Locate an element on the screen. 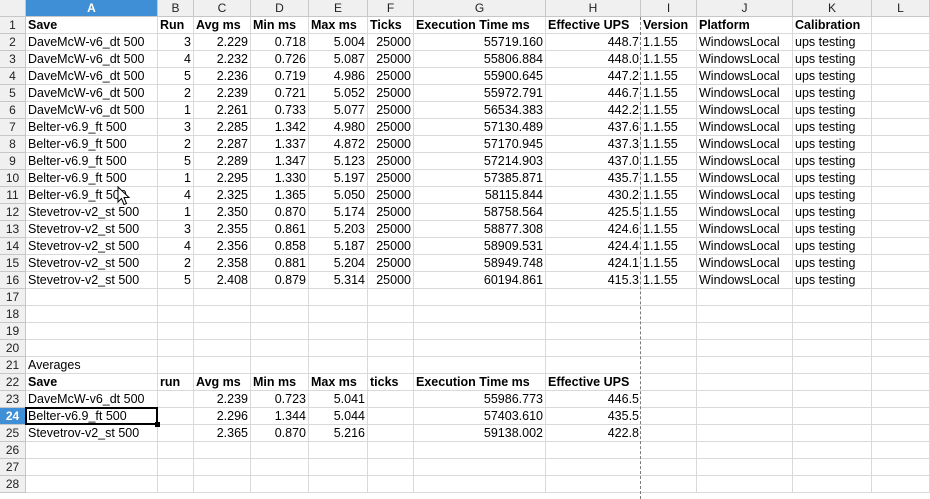 The height and width of the screenshot is (499, 930). cell-l17 is located at coordinates (901, 297).